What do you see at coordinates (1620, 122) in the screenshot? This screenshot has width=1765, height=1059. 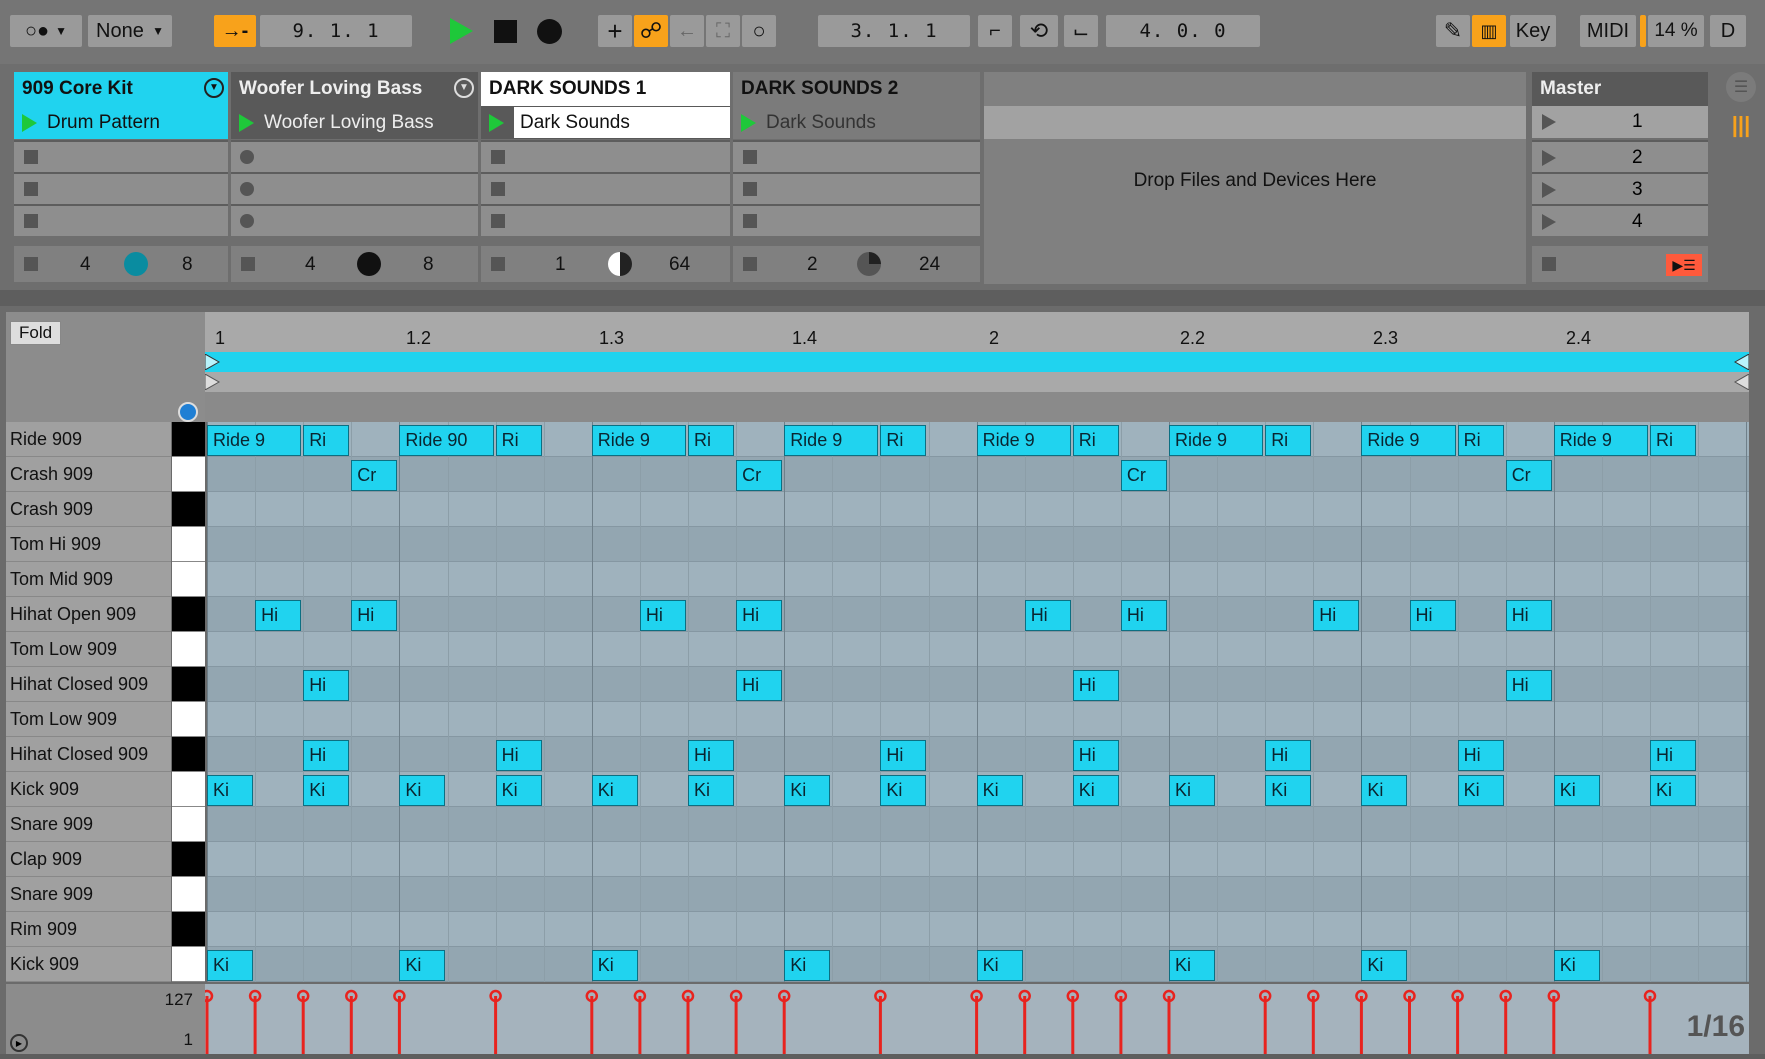 I see `scene-launch-1: 1` at bounding box center [1620, 122].